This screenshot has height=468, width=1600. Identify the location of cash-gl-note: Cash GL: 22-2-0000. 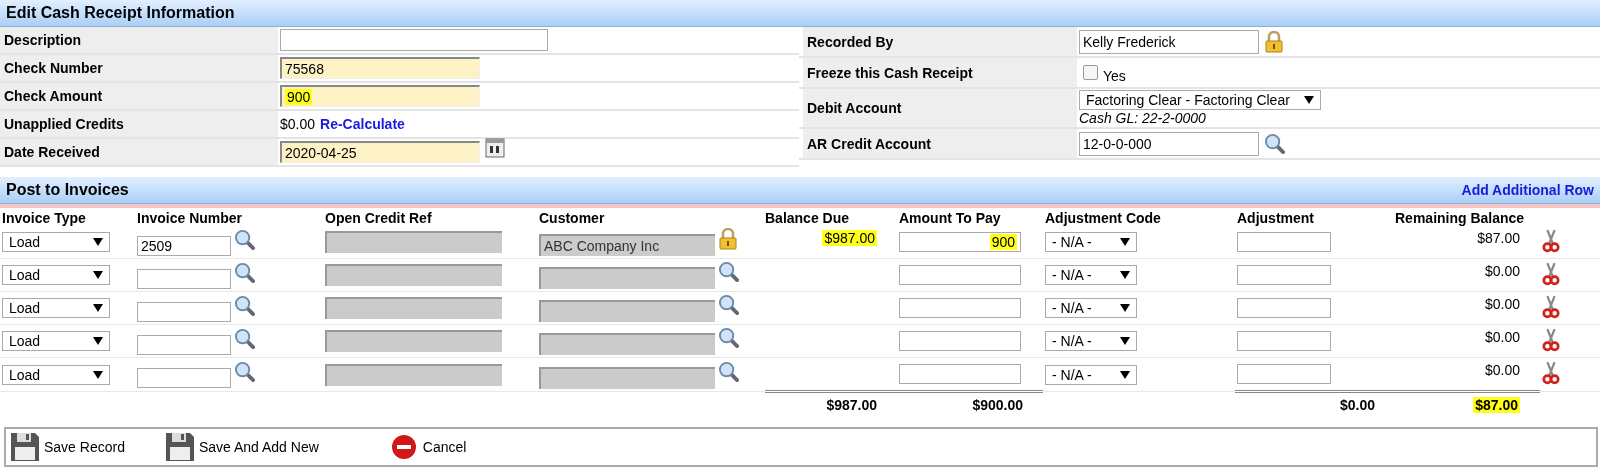
(1143, 118).